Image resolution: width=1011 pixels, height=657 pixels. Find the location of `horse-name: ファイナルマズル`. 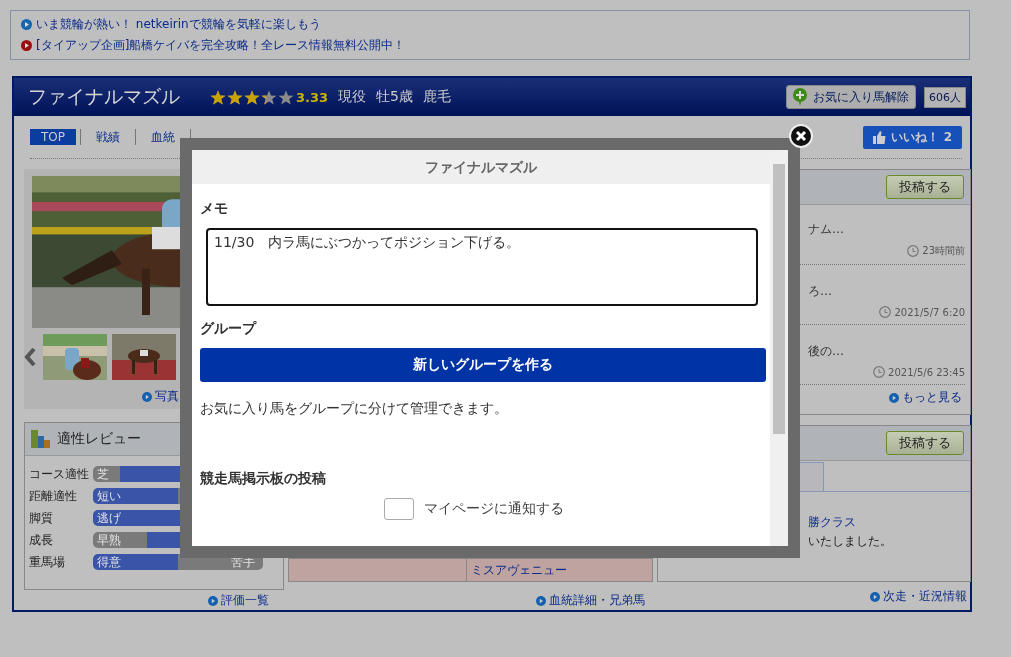

horse-name: ファイナルマズル is located at coordinates (104, 96).